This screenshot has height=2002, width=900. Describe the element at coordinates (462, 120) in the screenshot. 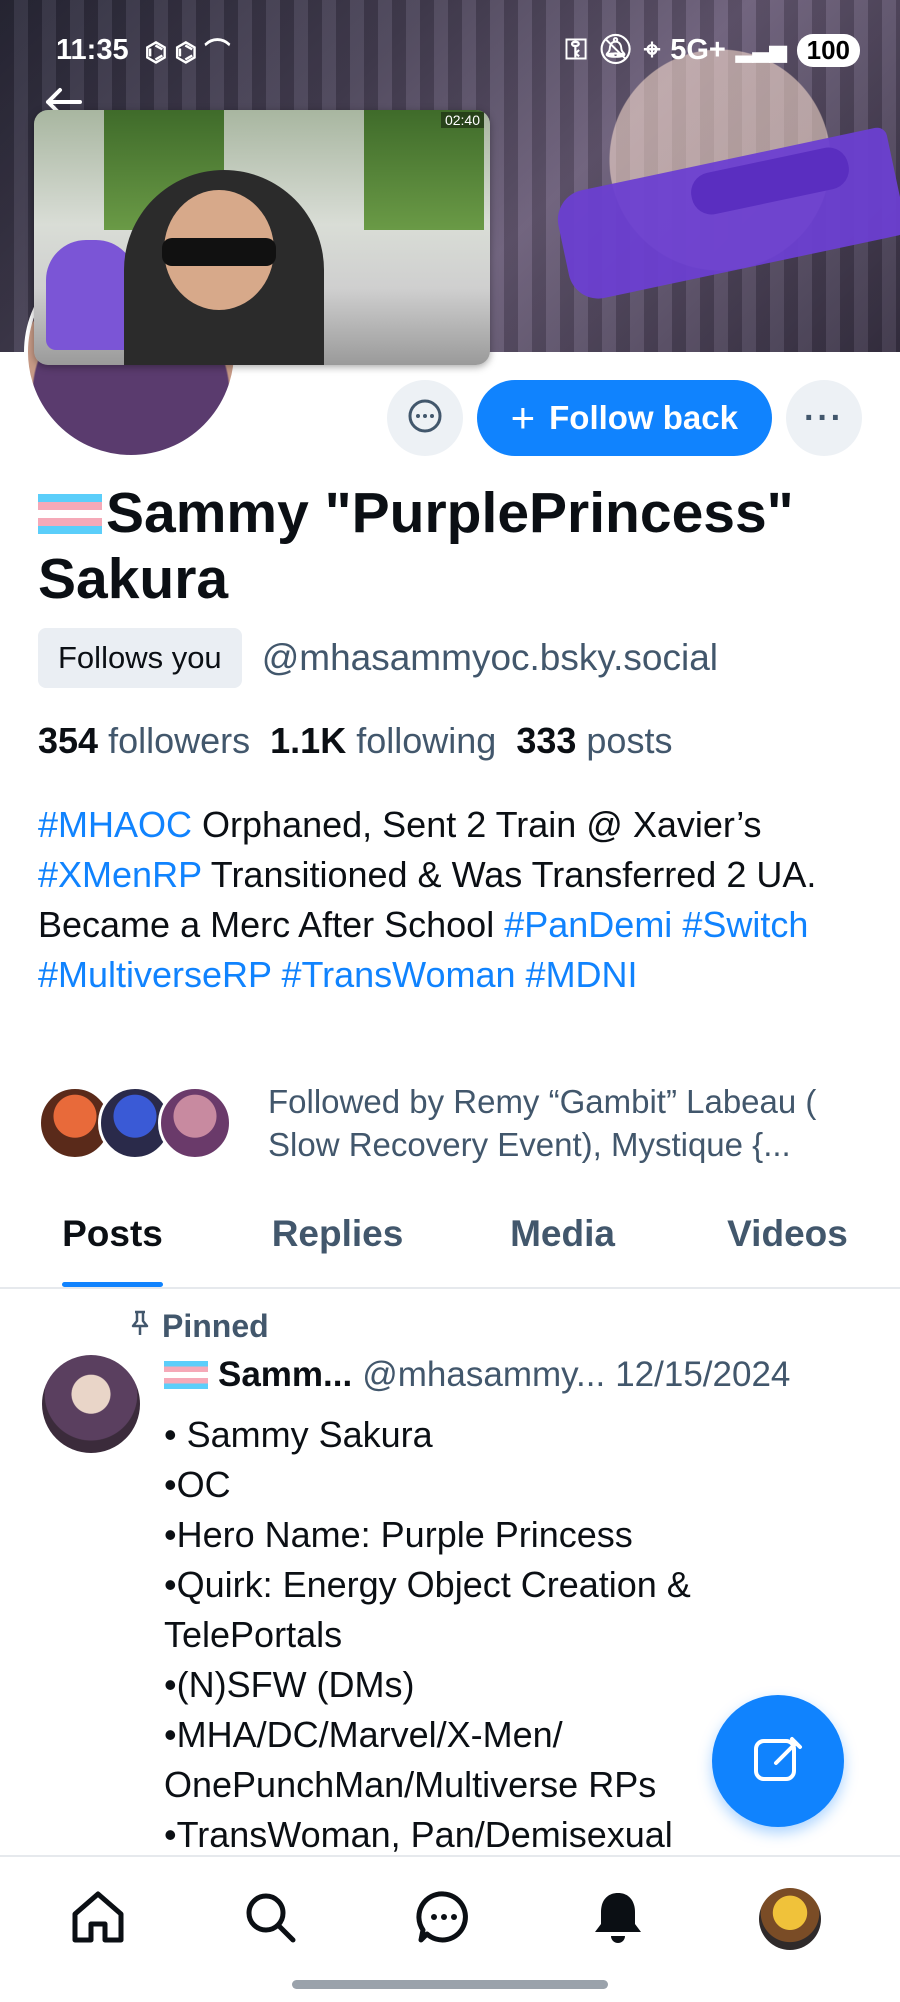

I see `video-timestamp: 02:40` at that location.